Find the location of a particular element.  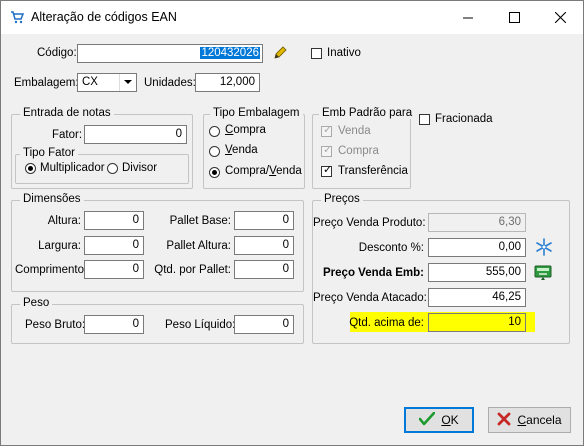

embalagem-label: Embalagem: is located at coordinates (46, 83).